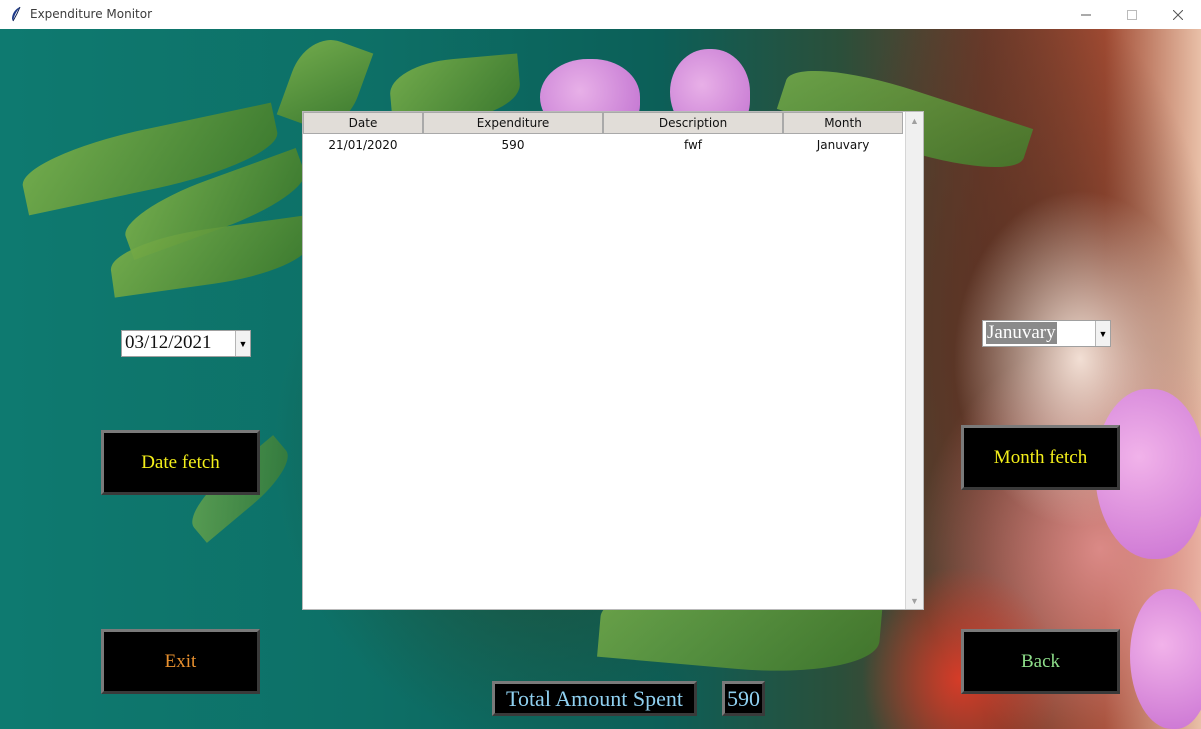  Describe the element at coordinates (914, 360) in the screenshot. I see `vertical-scrollbar: ▲ ▼` at that location.